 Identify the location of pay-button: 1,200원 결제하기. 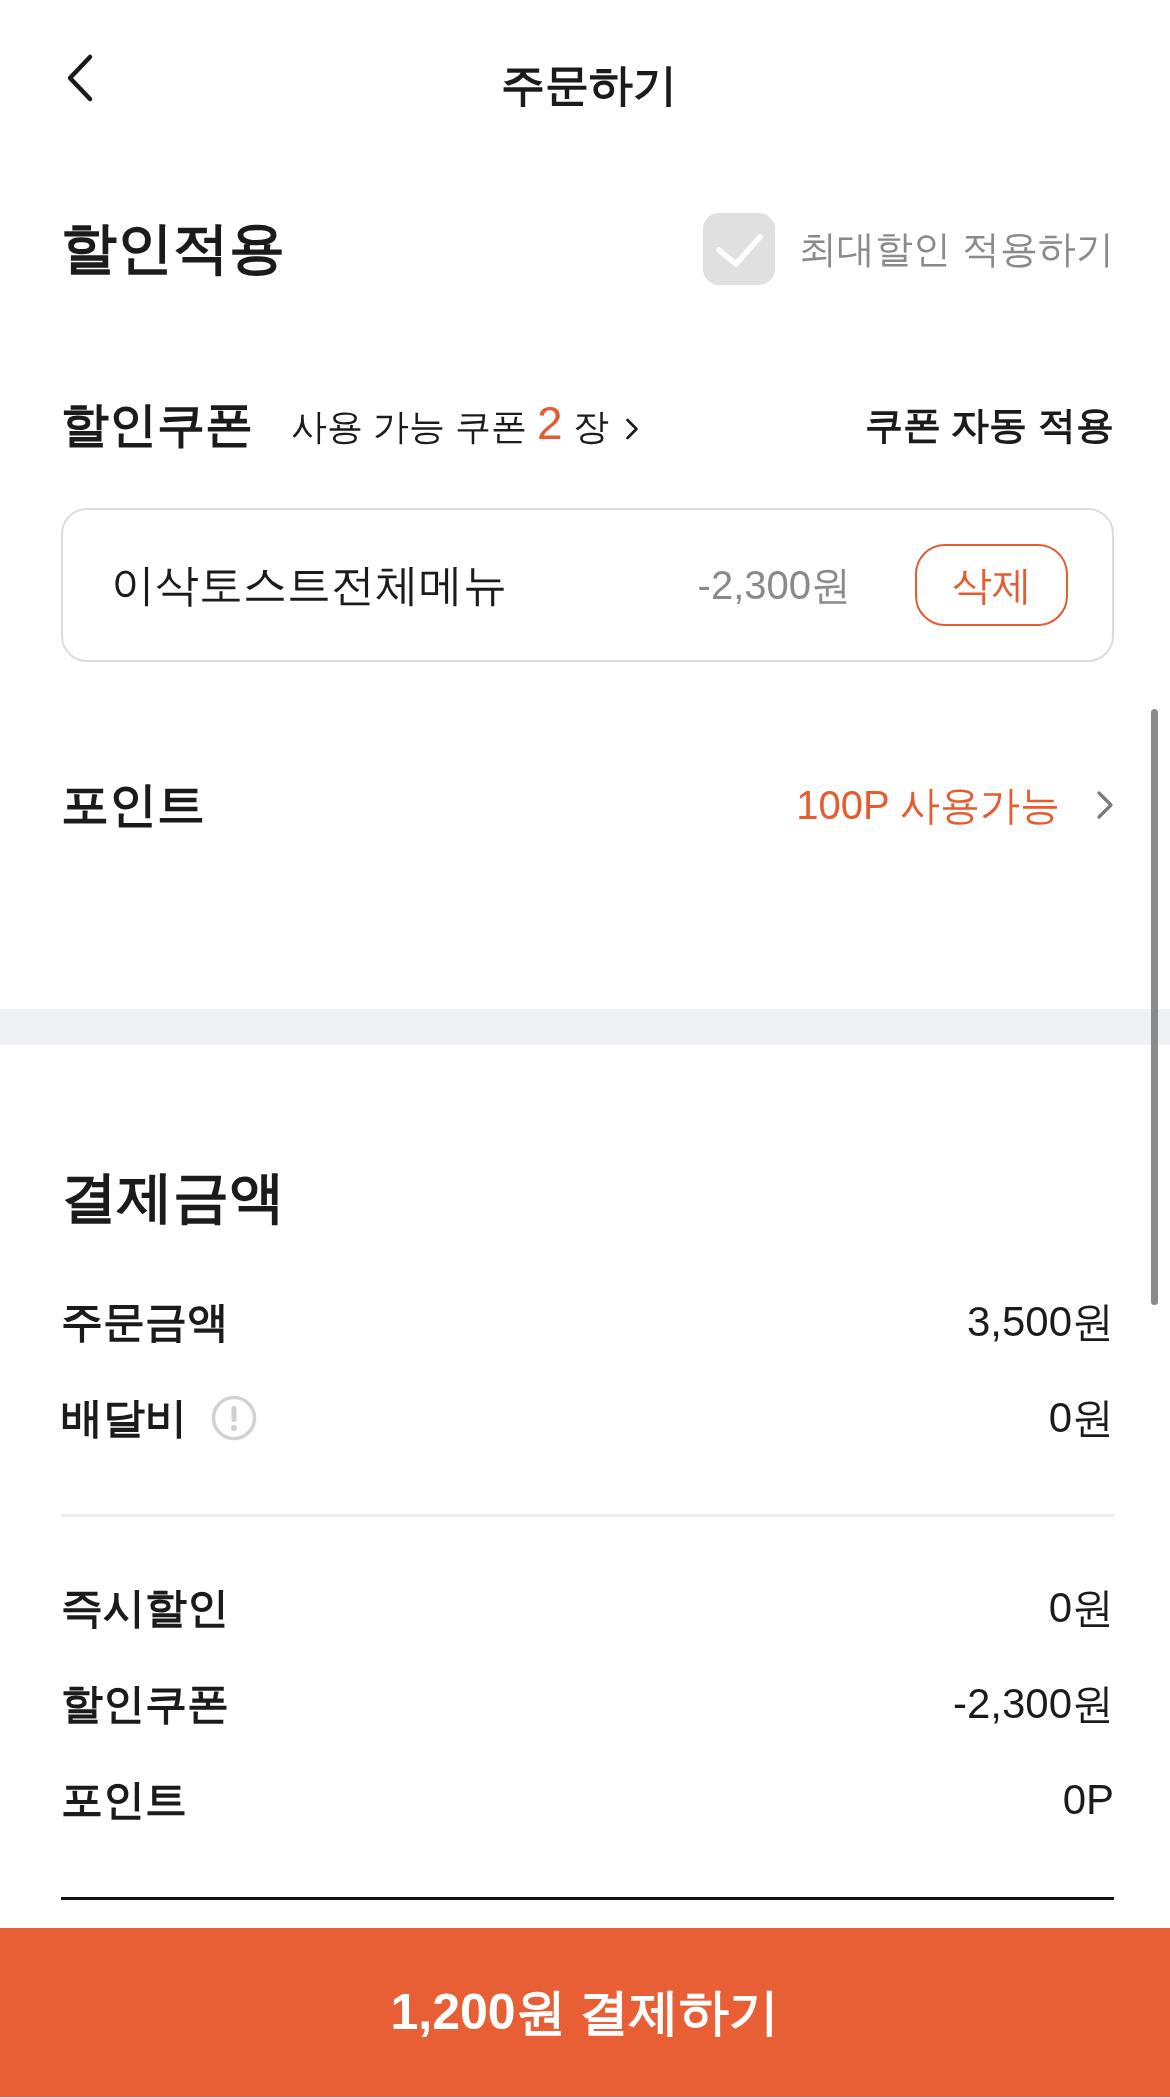
(585, 2012).